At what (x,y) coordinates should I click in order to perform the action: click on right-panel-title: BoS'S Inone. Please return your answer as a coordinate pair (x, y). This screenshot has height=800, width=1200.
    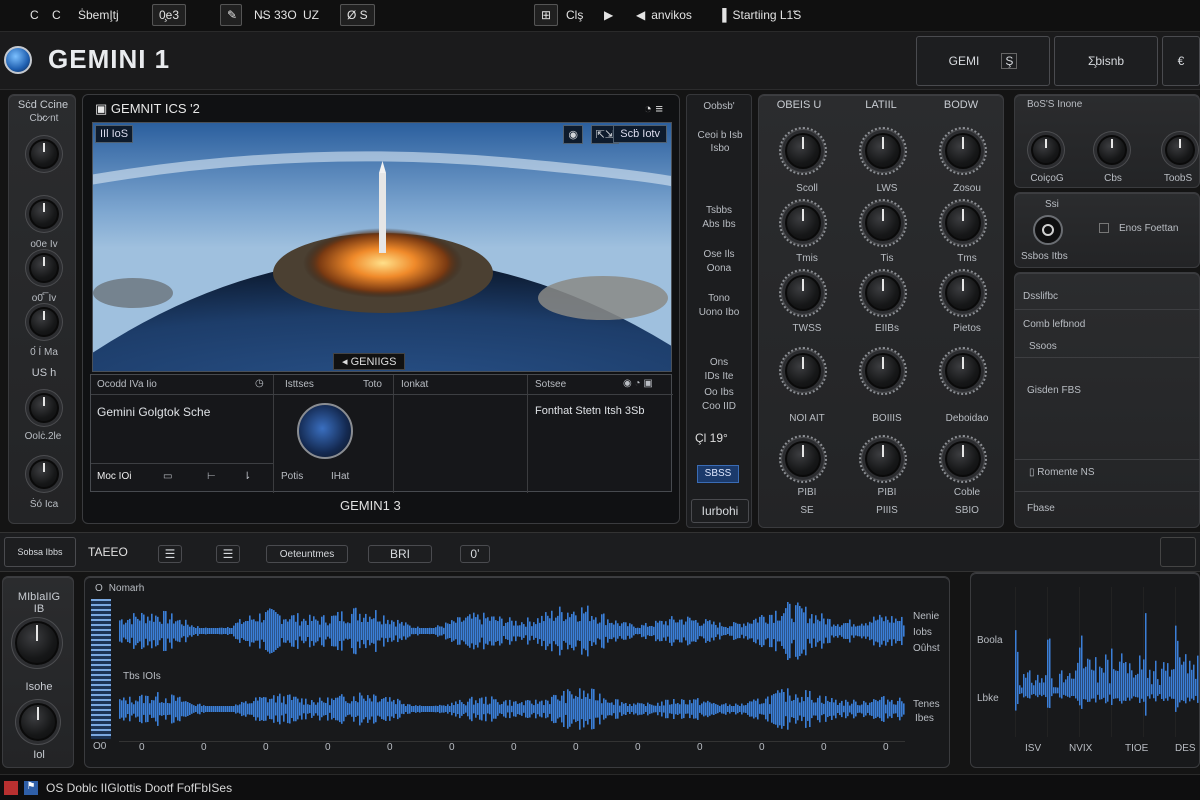
    Looking at the image, I should click on (1055, 104).